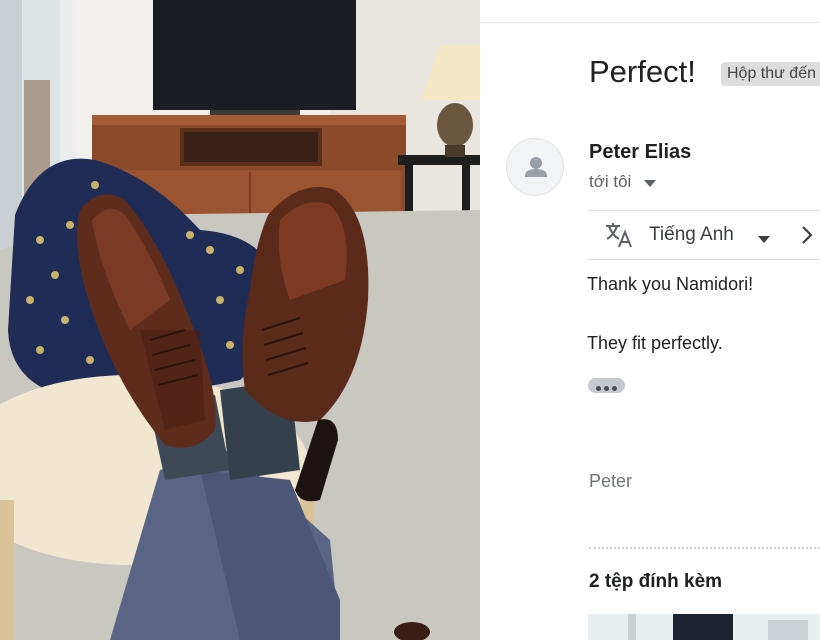 The image size is (820, 640). What do you see at coordinates (640, 152) in the screenshot?
I see `sender-name: Peter Elias` at bounding box center [640, 152].